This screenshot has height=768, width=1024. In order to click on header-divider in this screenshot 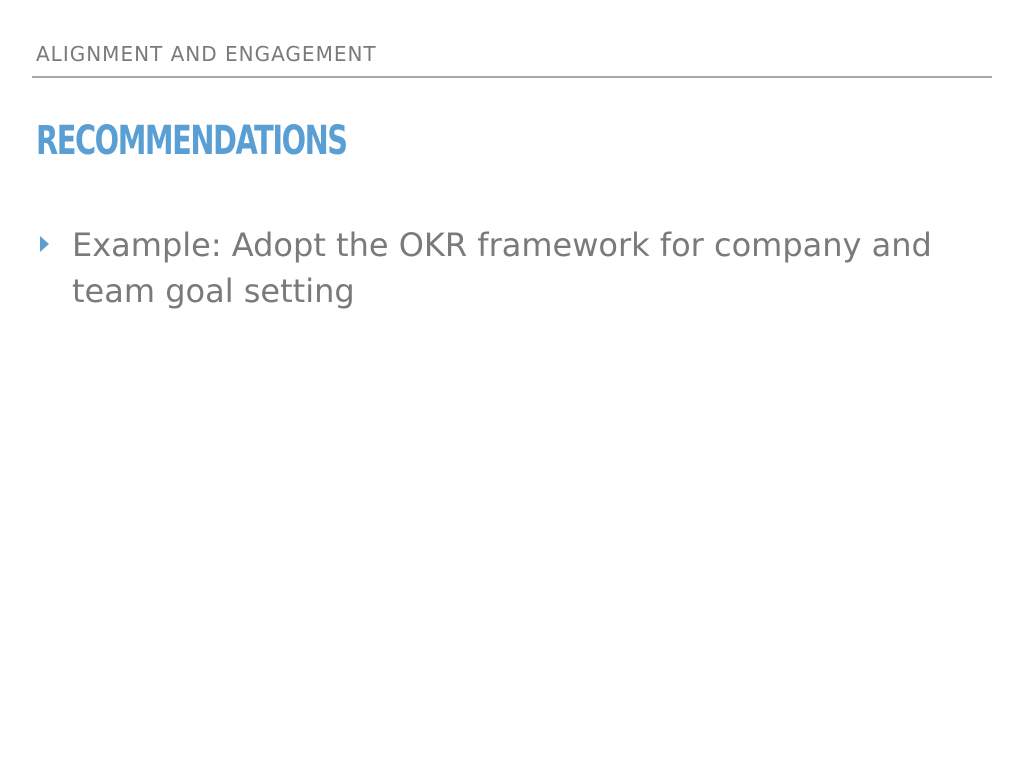, I will do `click(512, 77)`.